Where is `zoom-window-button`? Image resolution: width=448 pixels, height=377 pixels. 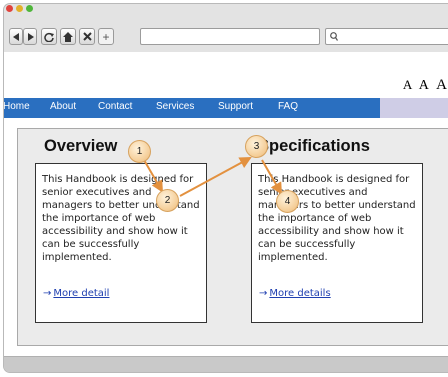
zoom-window-button is located at coordinates (29, 8).